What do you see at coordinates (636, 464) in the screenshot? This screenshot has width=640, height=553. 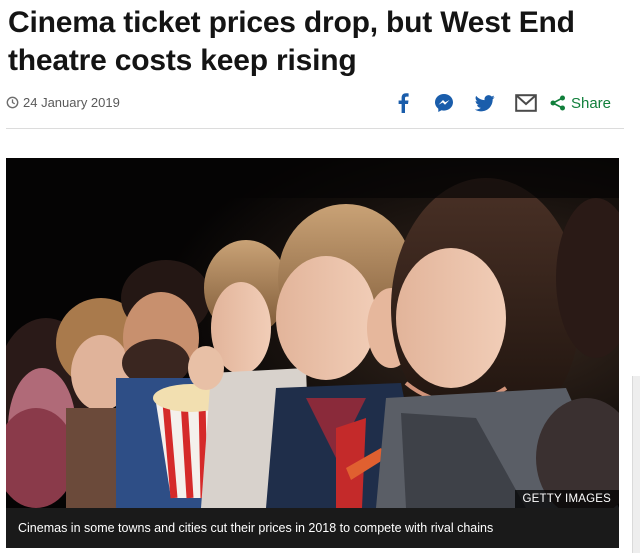 I see `page-edge-panel` at bounding box center [636, 464].